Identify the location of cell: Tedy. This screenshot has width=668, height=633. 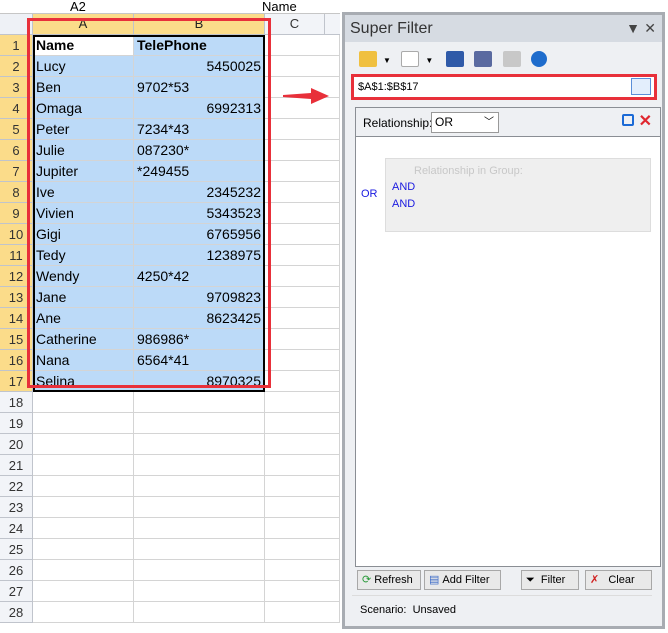
(83, 255).